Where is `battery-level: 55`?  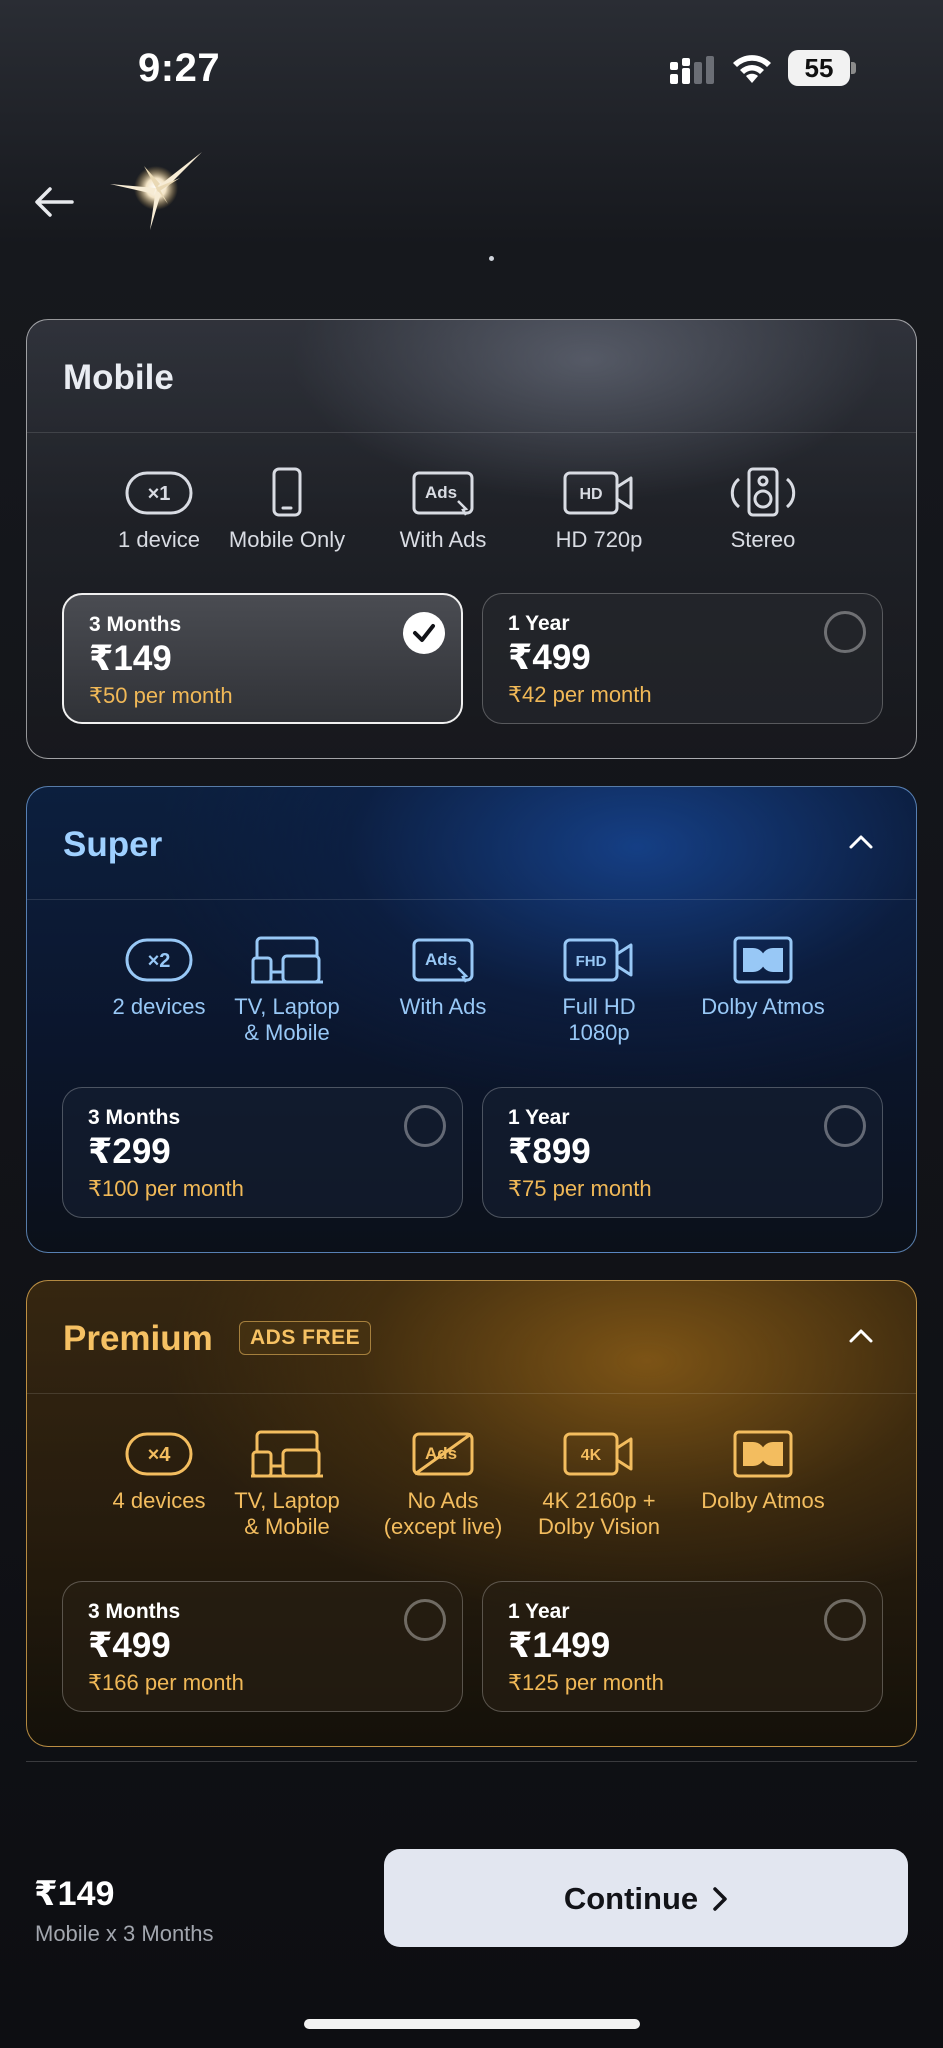
battery-level: 55 is located at coordinates (819, 68).